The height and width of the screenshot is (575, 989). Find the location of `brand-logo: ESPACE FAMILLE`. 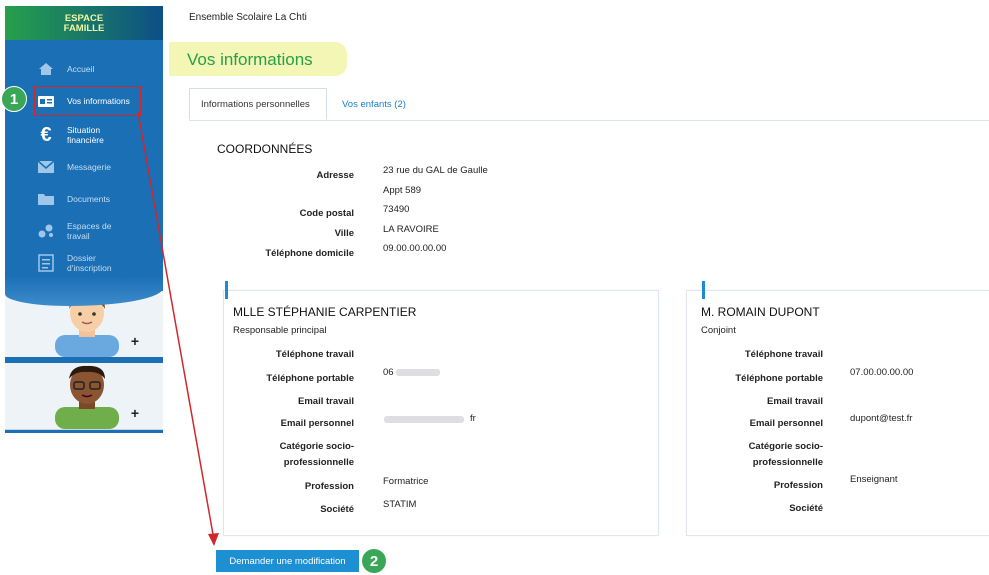

brand-logo: ESPACE FAMILLE is located at coordinates (84, 23).